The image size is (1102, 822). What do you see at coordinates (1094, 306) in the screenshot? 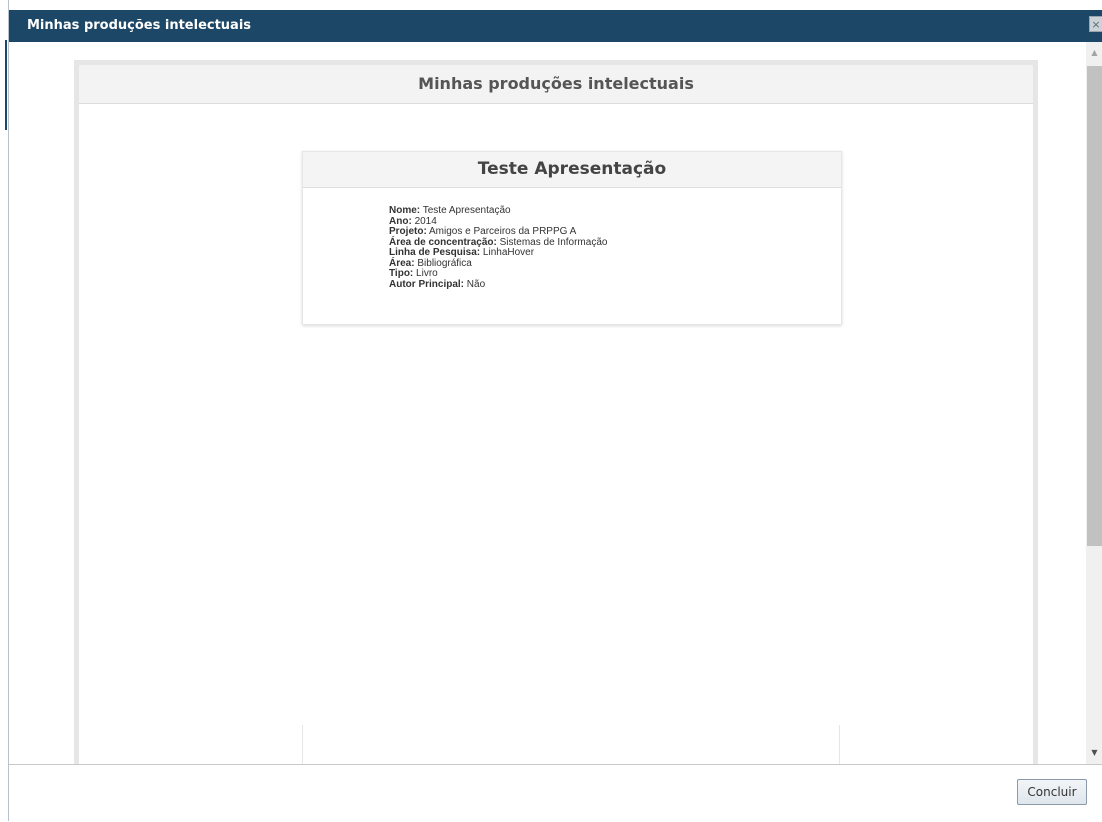
I see `scrollbar-thumb` at bounding box center [1094, 306].